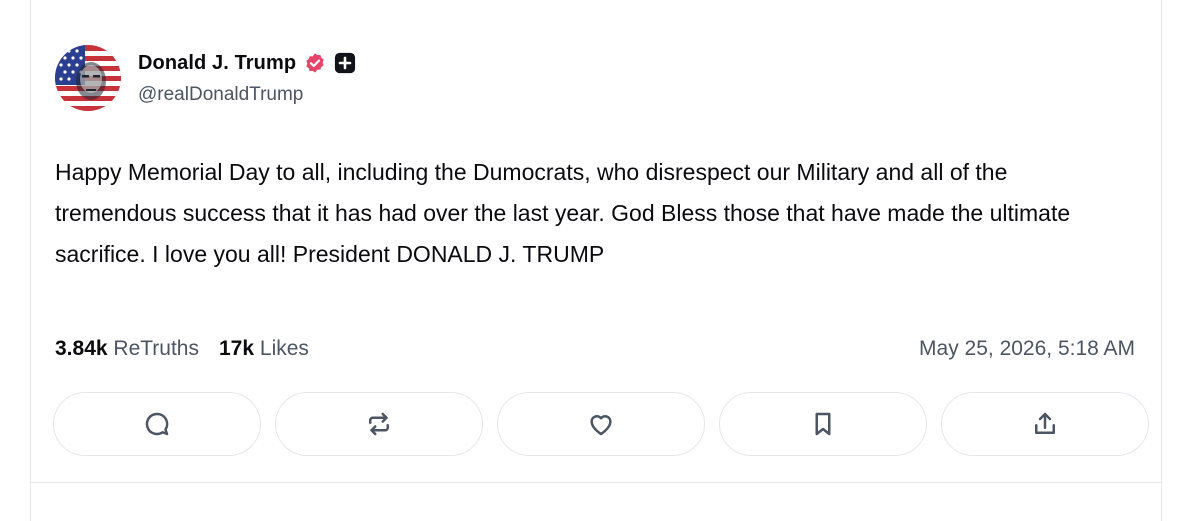 The width and height of the screenshot is (1200, 521). I want to click on author-handle: @realDonaldTrump, so click(220, 95).